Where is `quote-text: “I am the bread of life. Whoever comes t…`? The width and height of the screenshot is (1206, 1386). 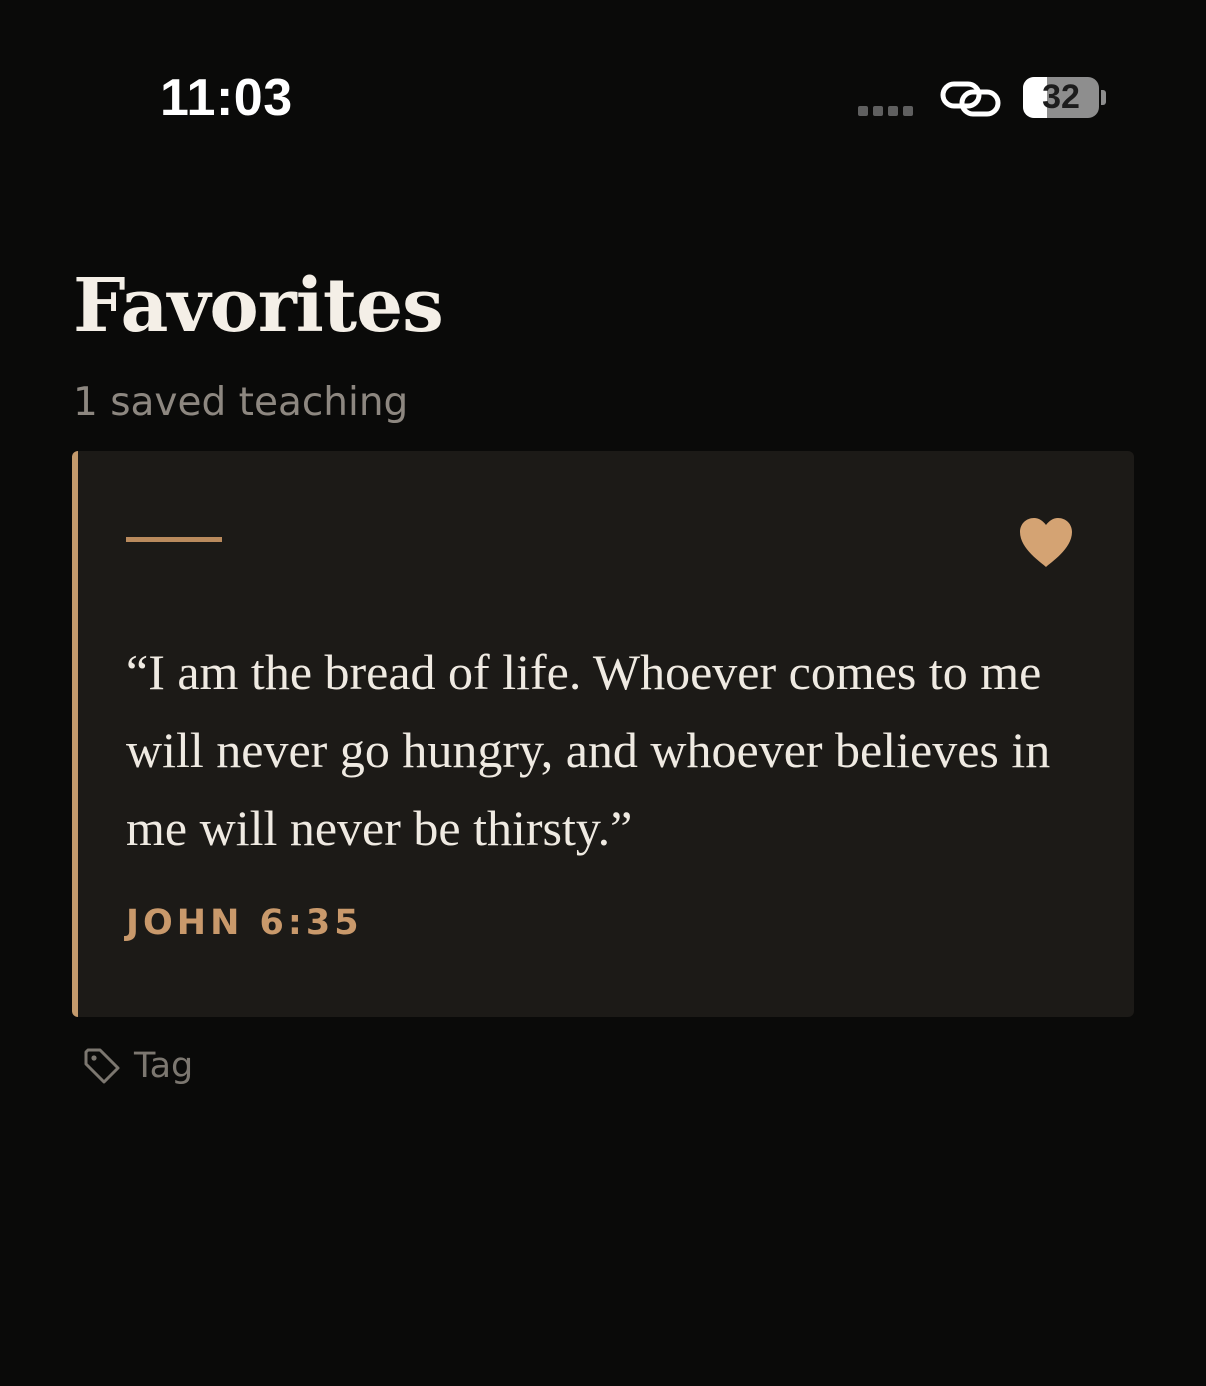 quote-text: “I am the bread of life. Whoever comes t… is located at coordinates (588, 750).